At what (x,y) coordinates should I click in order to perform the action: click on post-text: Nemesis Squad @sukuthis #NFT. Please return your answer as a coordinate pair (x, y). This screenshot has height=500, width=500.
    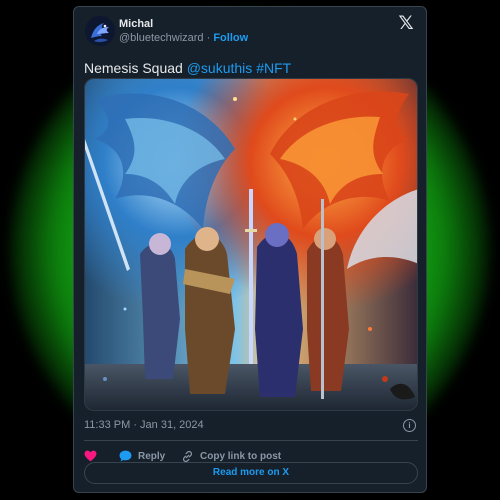
    Looking at the image, I should click on (187, 68).